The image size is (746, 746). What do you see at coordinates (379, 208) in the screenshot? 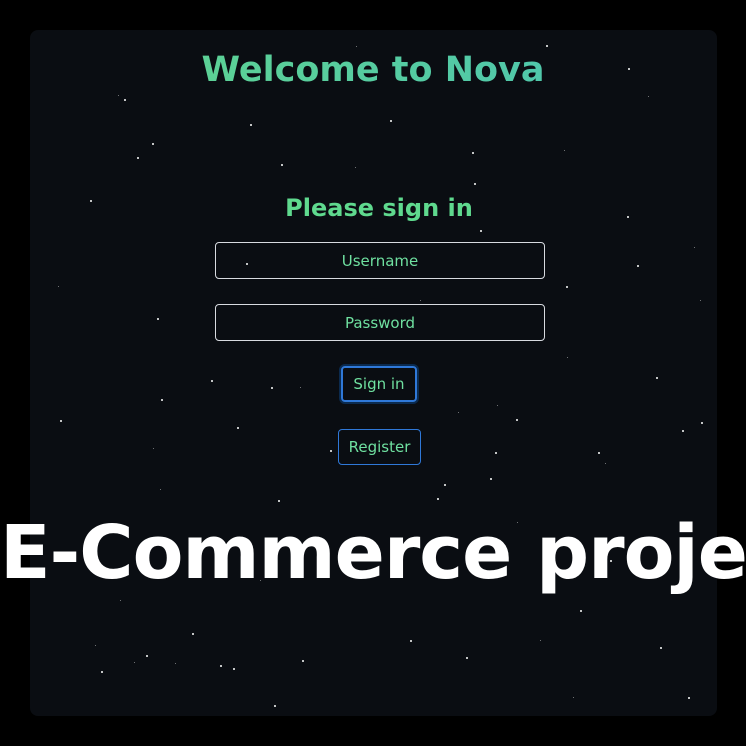
I see `signin-heading: Please sign in` at bounding box center [379, 208].